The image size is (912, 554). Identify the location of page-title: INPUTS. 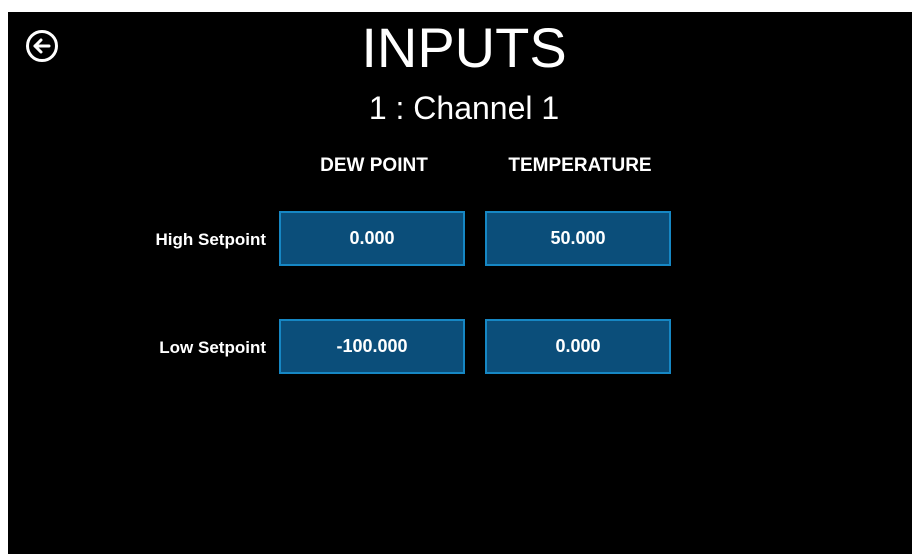
(464, 47).